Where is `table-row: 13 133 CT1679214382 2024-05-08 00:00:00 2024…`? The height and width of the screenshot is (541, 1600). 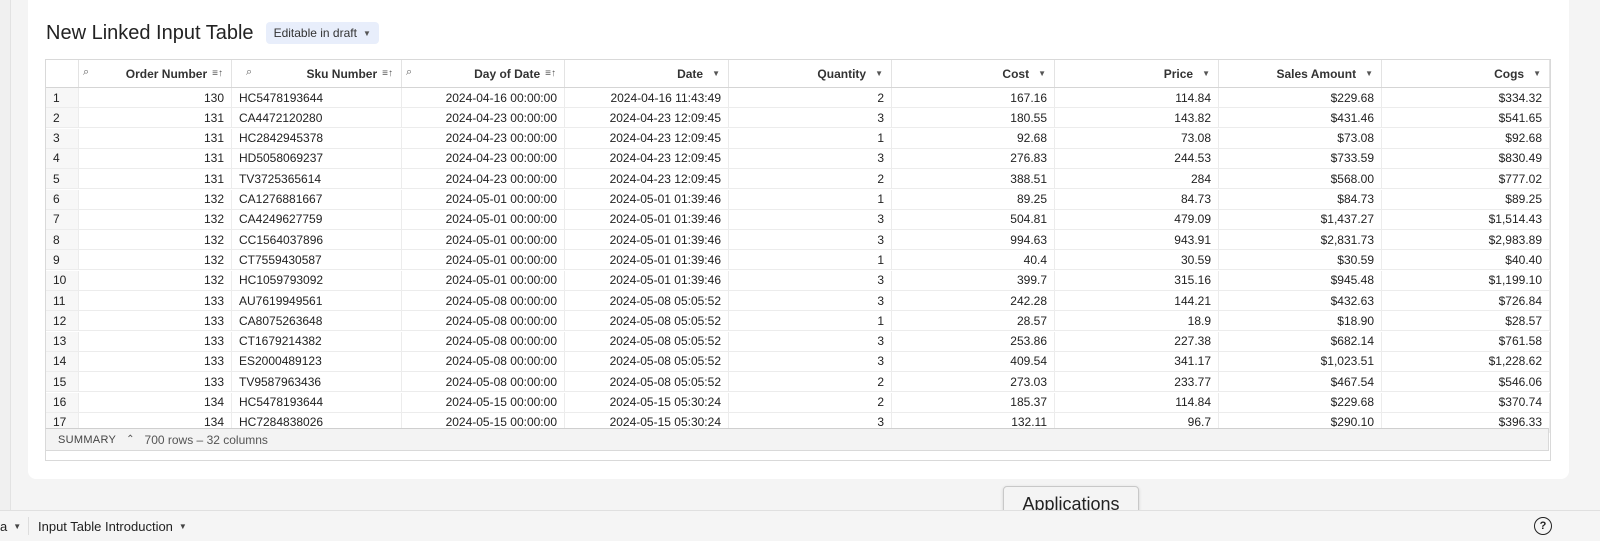
table-row: 13 133 CT1679214382 2024-05-08 00:00:00 2024… is located at coordinates (798, 341).